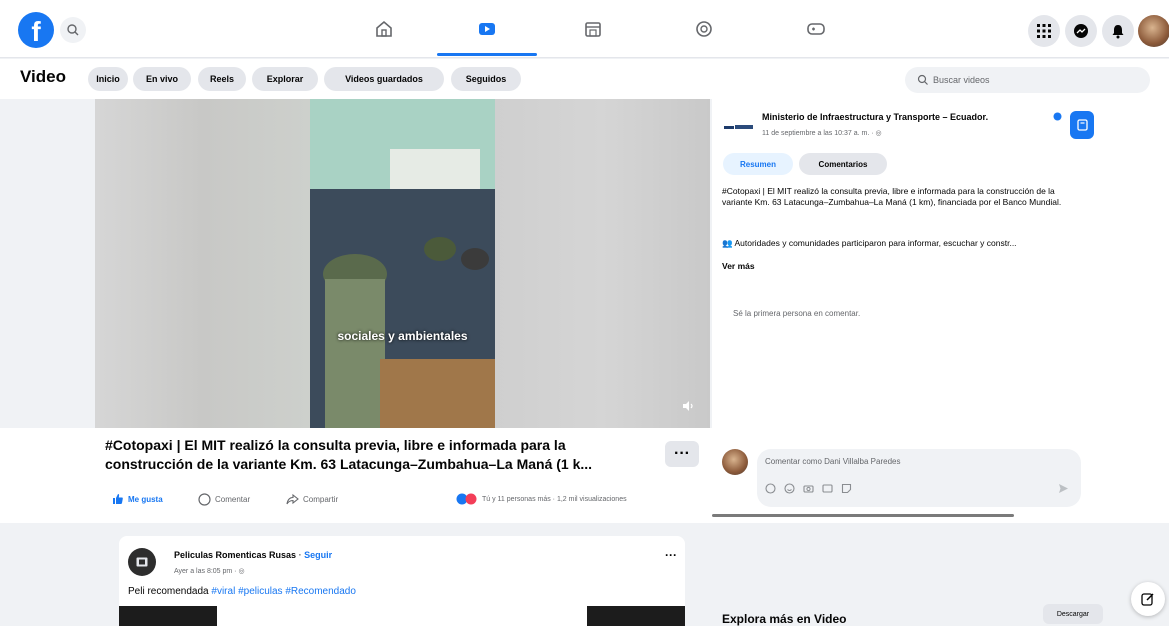 The width and height of the screenshot is (1169, 626). What do you see at coordinates (321, 499) in the screenshot?
I see `share-label: Compartir` at bounding box center [321, 499].